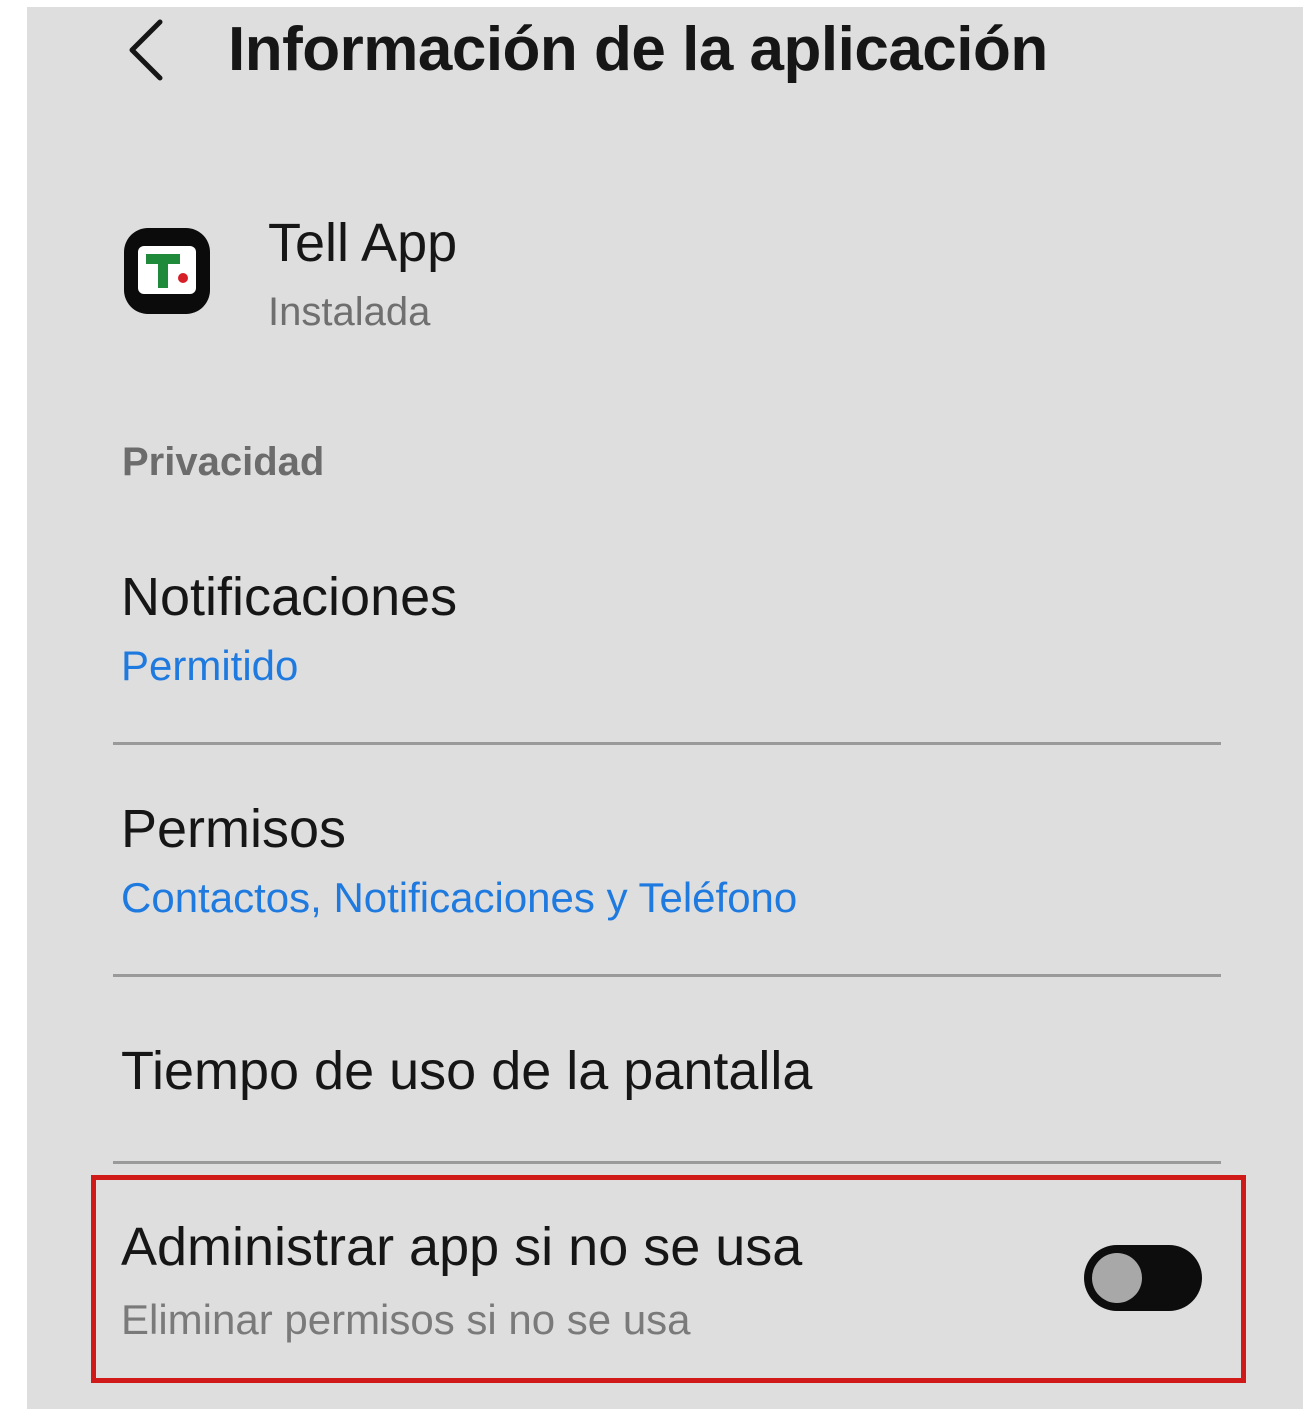 Image resolution: width=1303 pixels, height=1409 pixels. Describe the element at coordinates (167, 271) in the screenshot. I see `tell-app-logo-icon` at that location.